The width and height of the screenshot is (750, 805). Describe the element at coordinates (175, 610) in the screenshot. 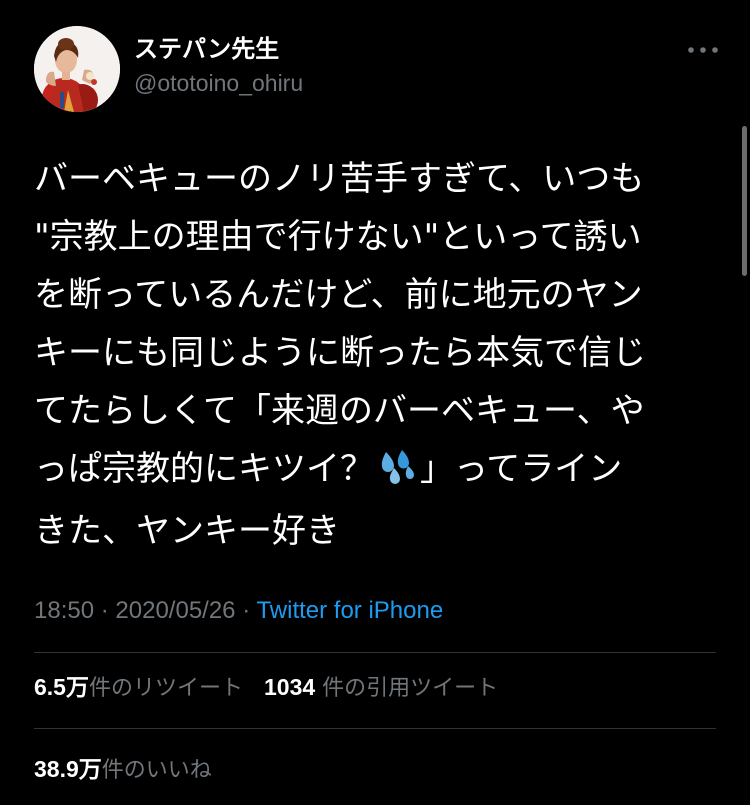

I see `tweet-date: 2020/05/26` at that location.